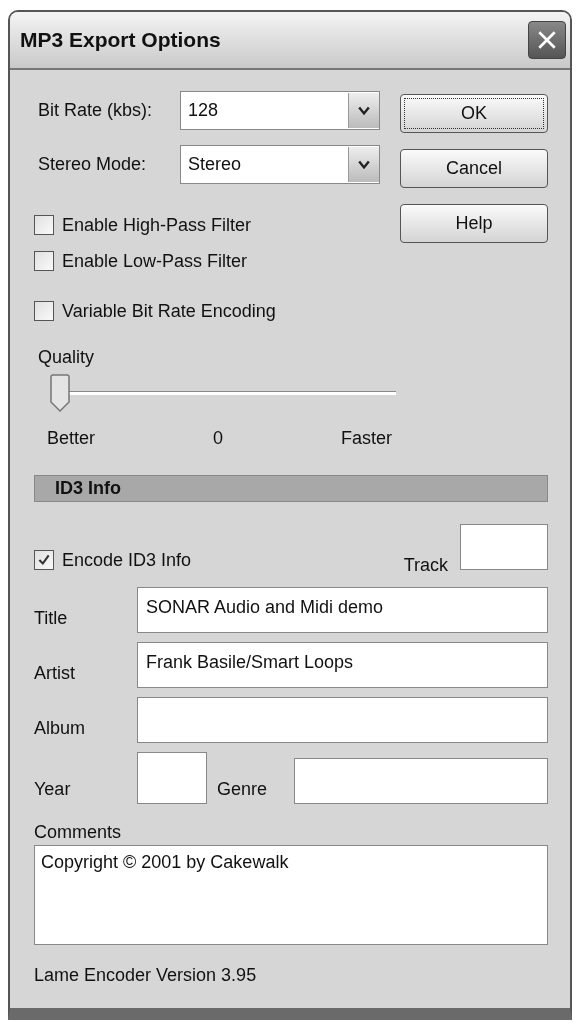 This screenshot has width=576, height=1034. Describe the element at coordinates (66, 357) in the screenshot. I see `slider-label: Quality` at that location.